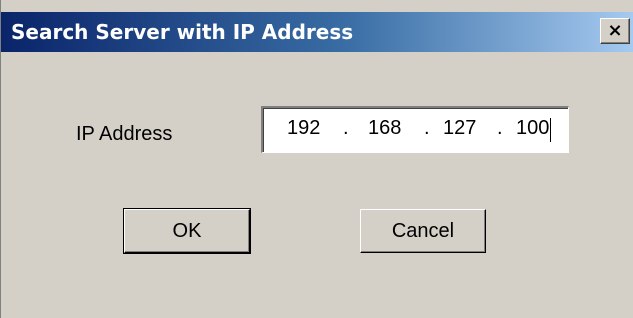  Describe the element at coordinates (415, 129) in the screenshot. I see `ip-address-field: 192 . 168 . 127 . 100` at that location.